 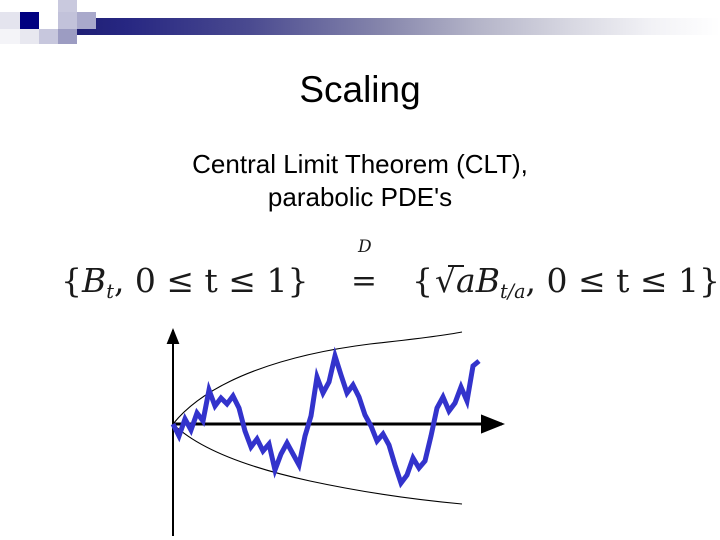 What do you see at coordinates (422, 280) in the screenshot?
I see `rhs-open-brace: {` at bounding box center [422, 280].